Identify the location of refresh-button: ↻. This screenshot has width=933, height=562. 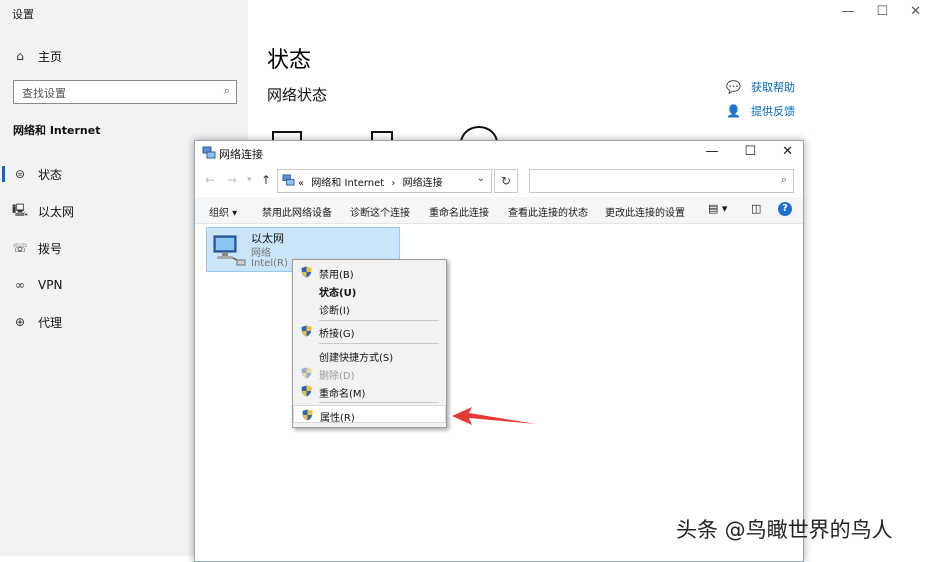
(506, 181).